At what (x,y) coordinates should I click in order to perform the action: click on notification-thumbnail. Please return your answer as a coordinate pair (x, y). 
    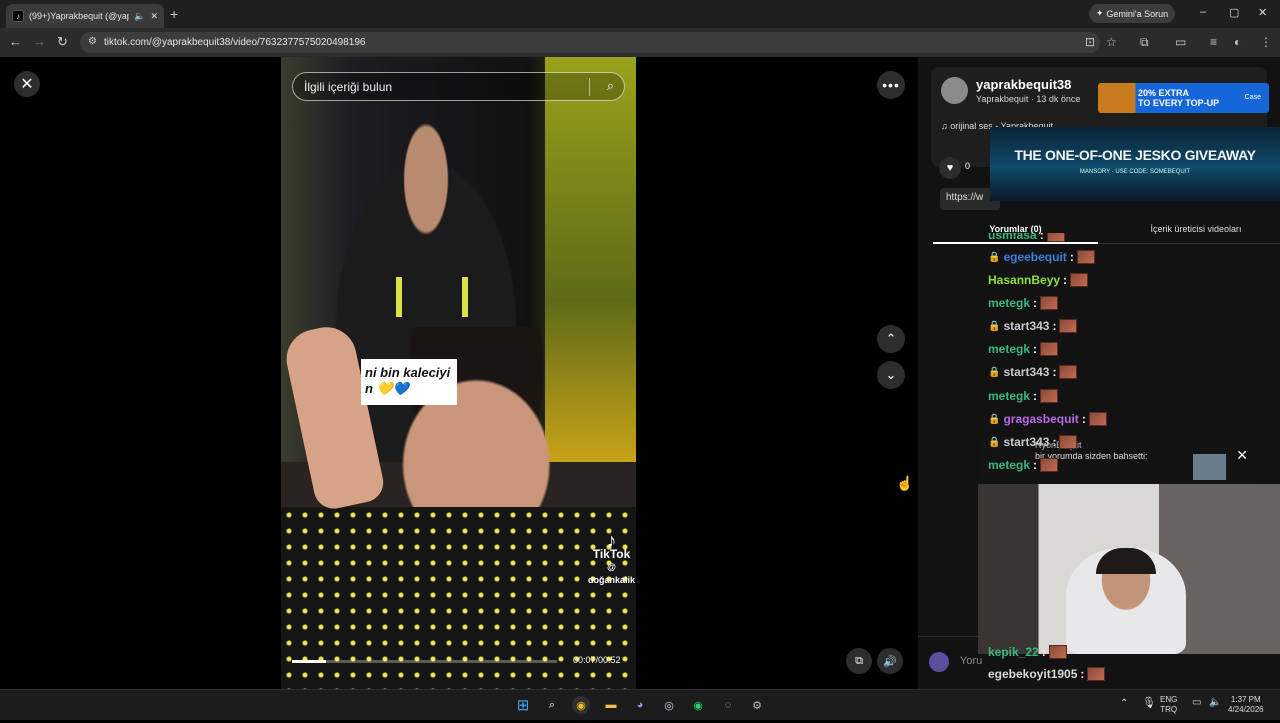
    Looking at the image, I should click on (1209, 467).